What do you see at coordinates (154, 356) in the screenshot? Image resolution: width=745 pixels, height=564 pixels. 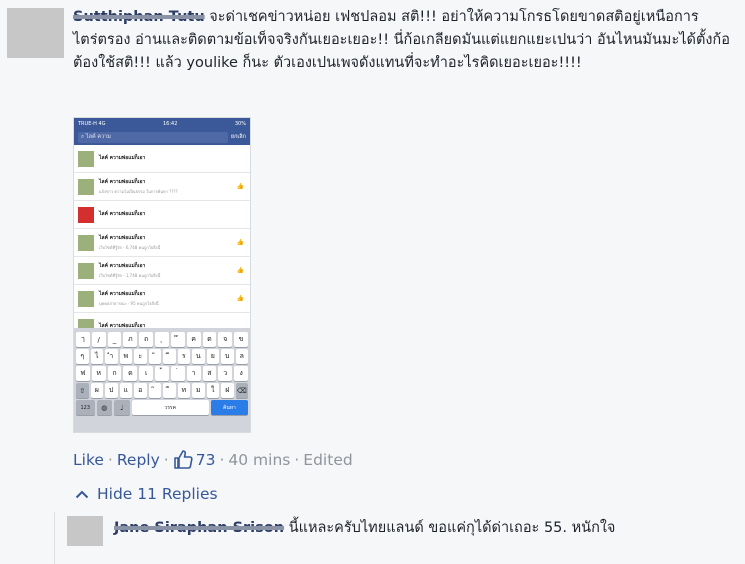 I see `keyboard-key: ั` at bounding box center [154, 356].